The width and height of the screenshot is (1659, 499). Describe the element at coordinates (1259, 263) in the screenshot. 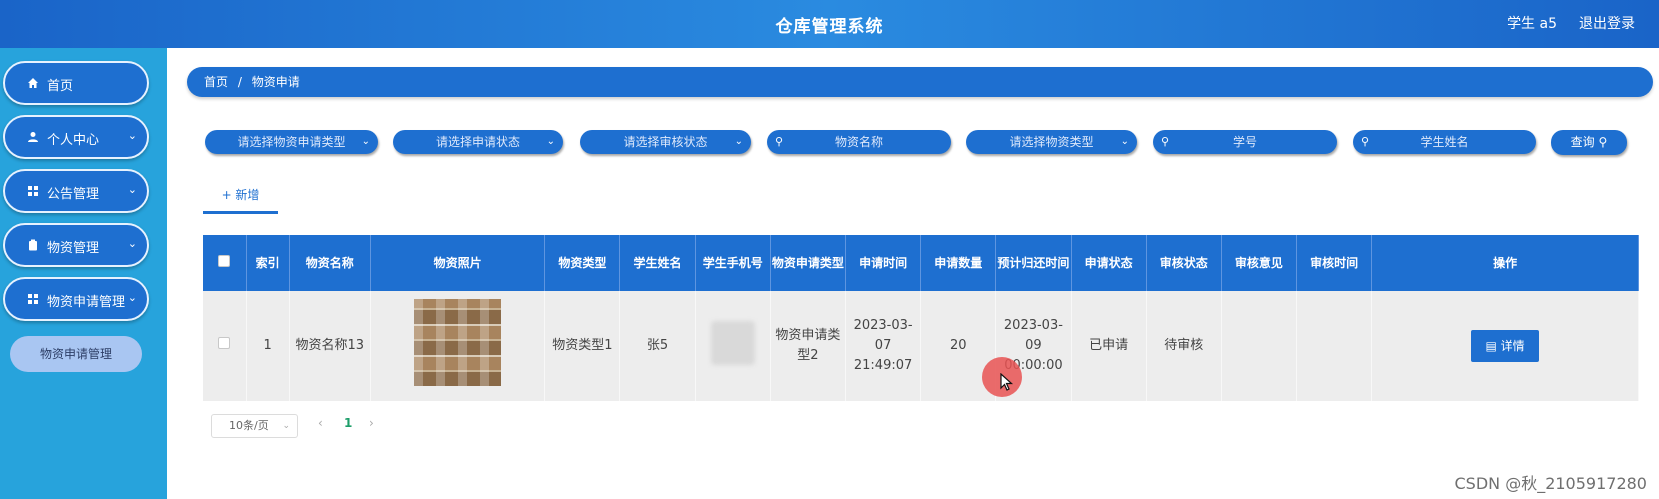

I see `column-header: 审核意见` at that location.